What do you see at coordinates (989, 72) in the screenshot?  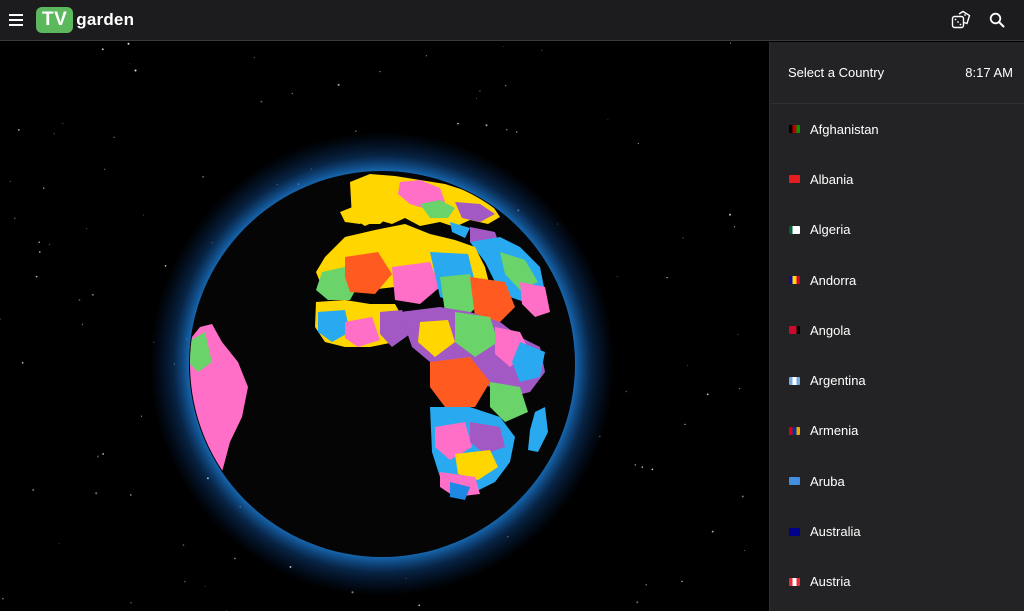 I see `current-time: 8:17 AM` at bounding box center [989, 72].